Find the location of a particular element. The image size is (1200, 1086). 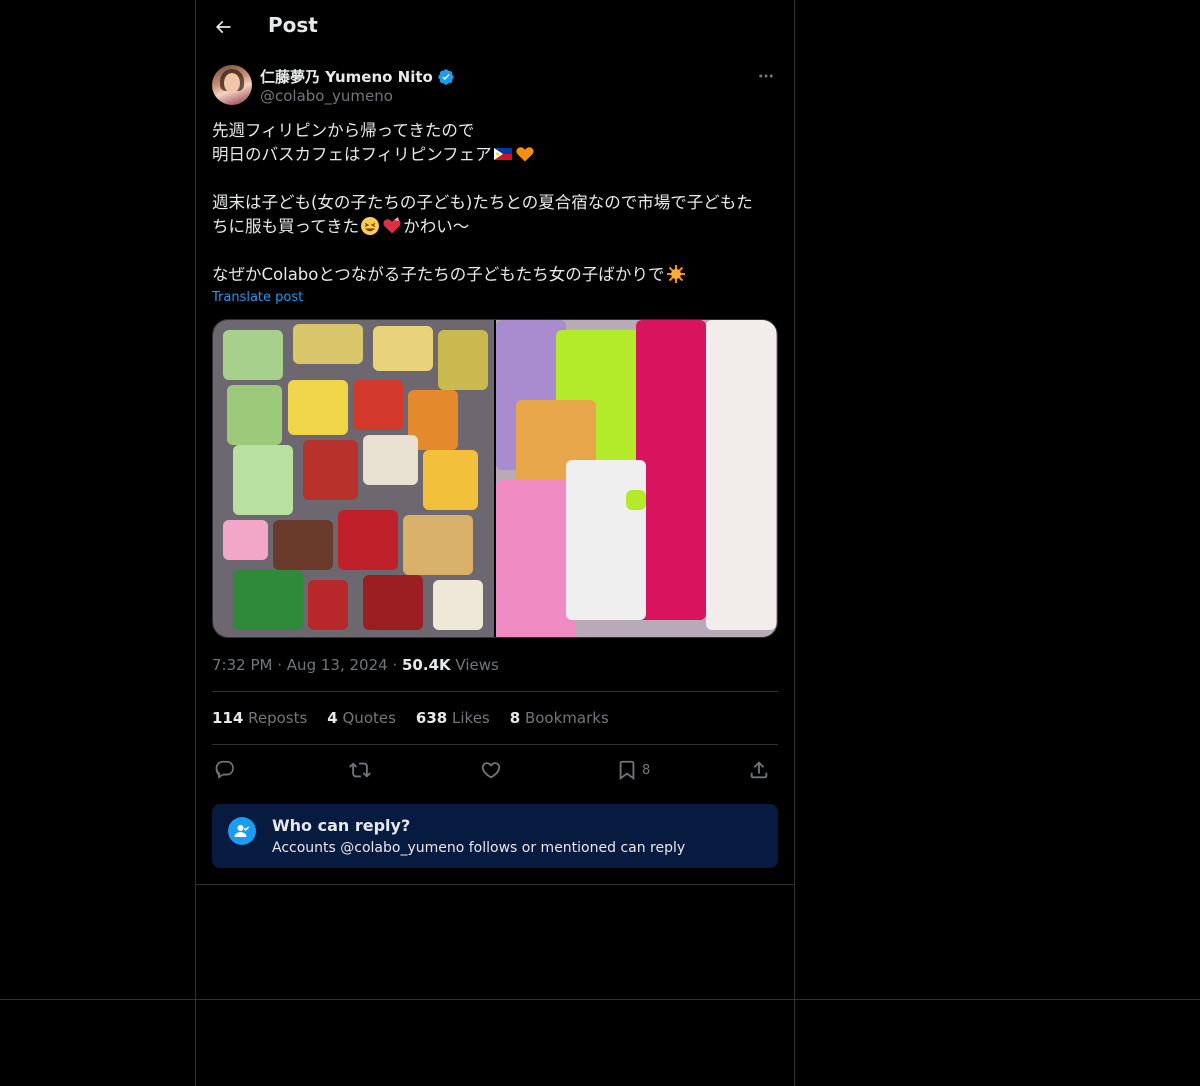

right-column-divider is located at coordinates (794, 543).